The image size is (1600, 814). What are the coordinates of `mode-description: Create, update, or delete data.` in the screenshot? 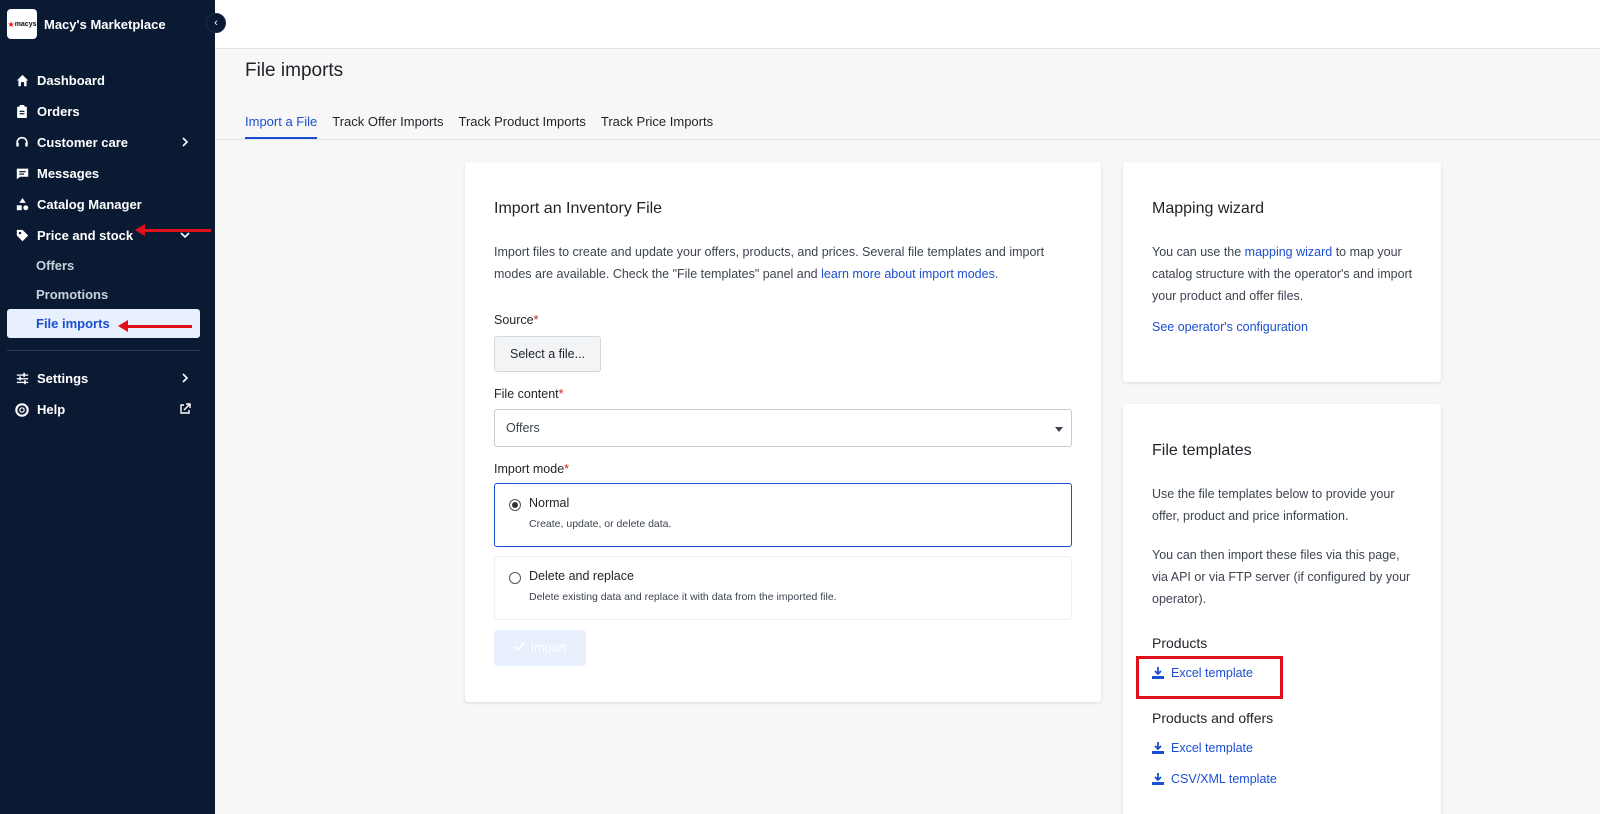 It's located at (600, 524).